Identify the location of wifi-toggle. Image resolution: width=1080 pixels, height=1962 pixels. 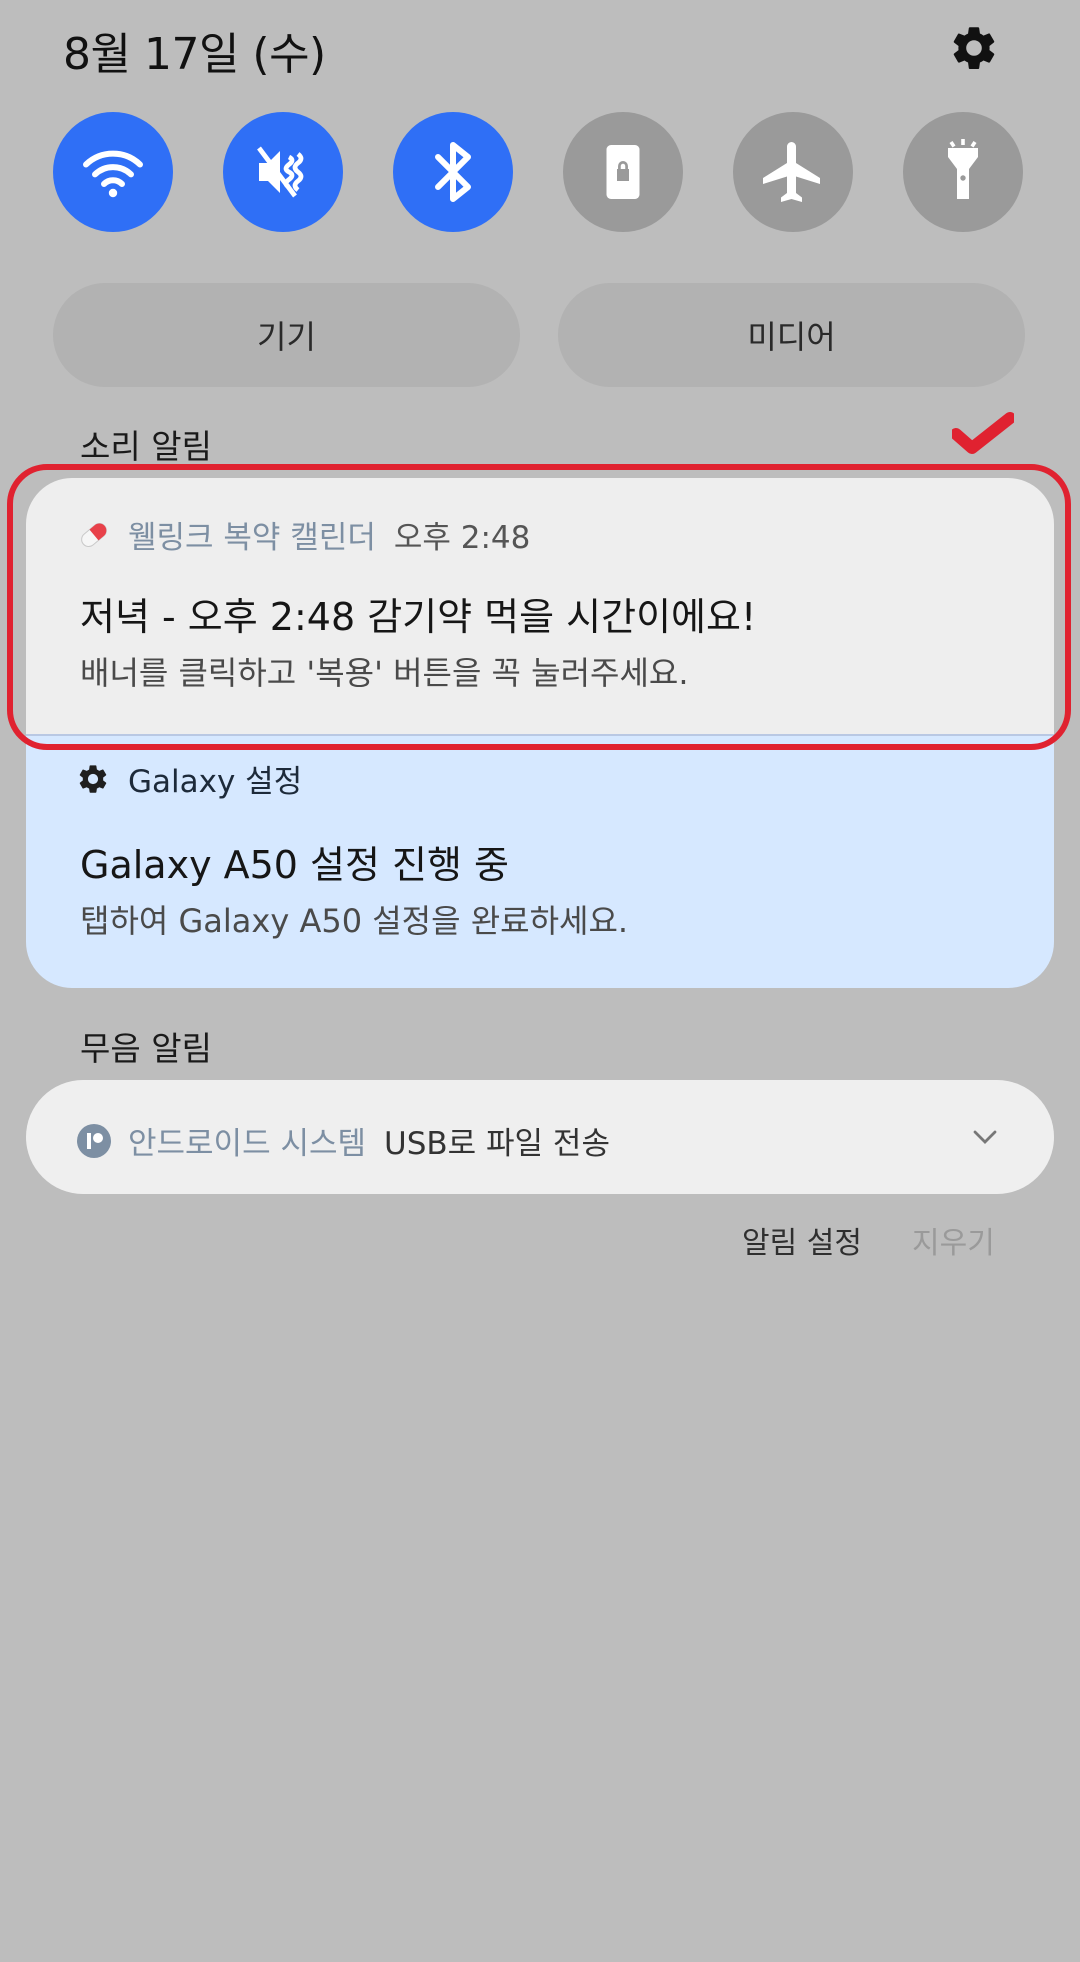
(113, 172).